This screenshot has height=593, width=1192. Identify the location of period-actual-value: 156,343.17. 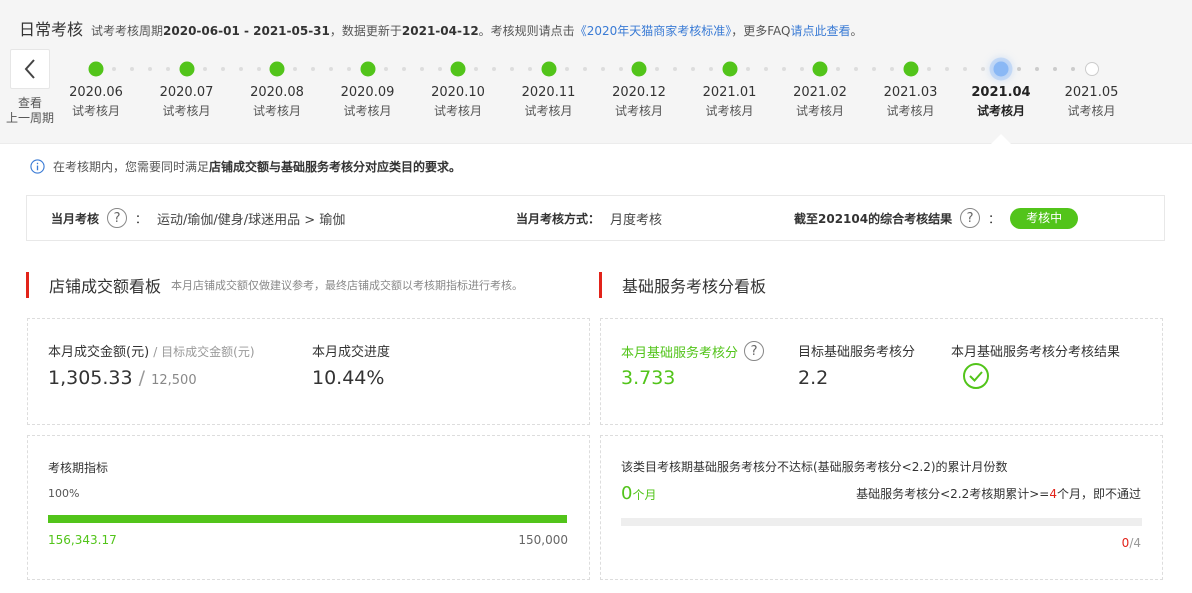
(82, 540).